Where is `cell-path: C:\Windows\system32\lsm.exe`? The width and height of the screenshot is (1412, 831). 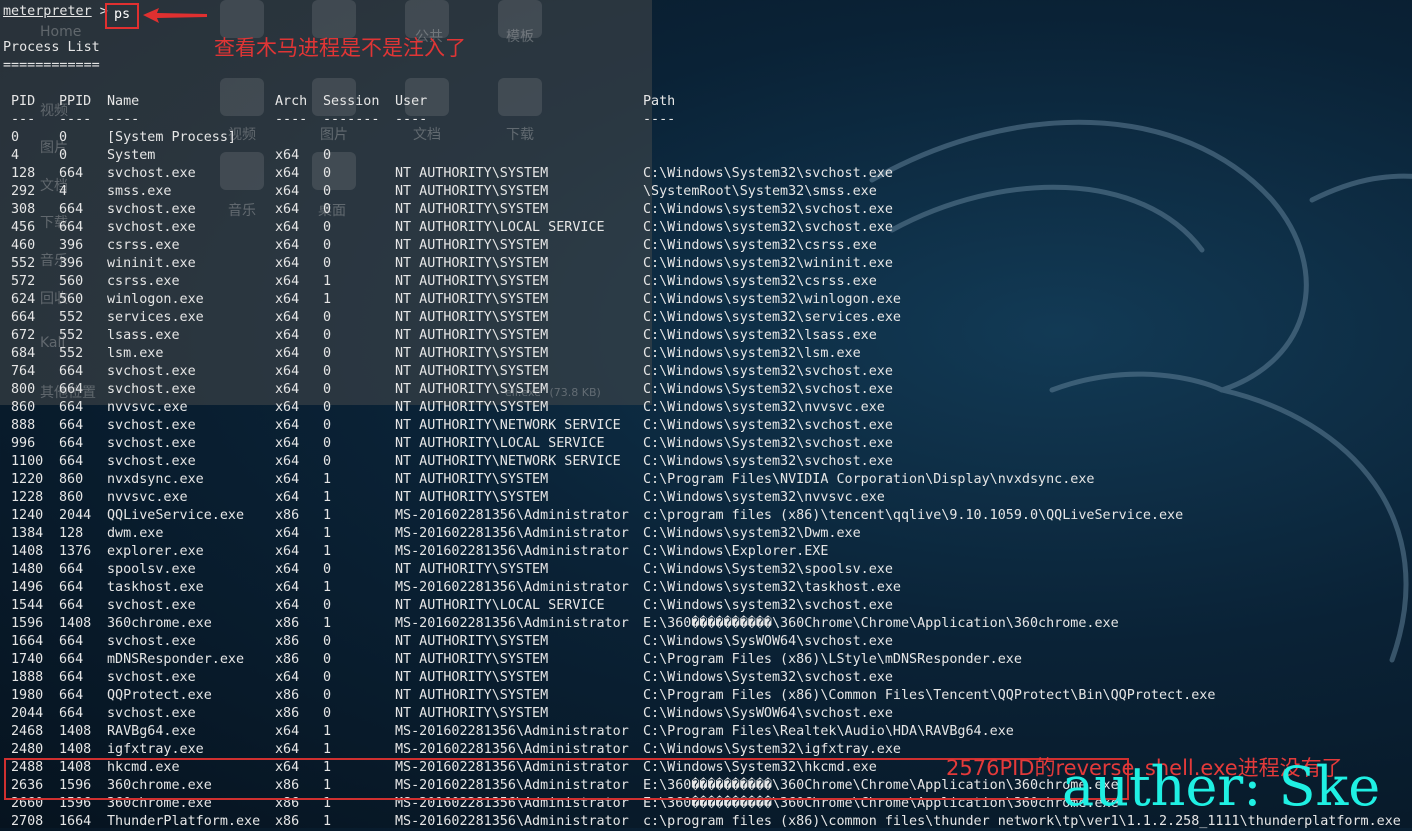
cell-path: C:\Windows\system32\lsm.exe is located at coordinates (752, 353).